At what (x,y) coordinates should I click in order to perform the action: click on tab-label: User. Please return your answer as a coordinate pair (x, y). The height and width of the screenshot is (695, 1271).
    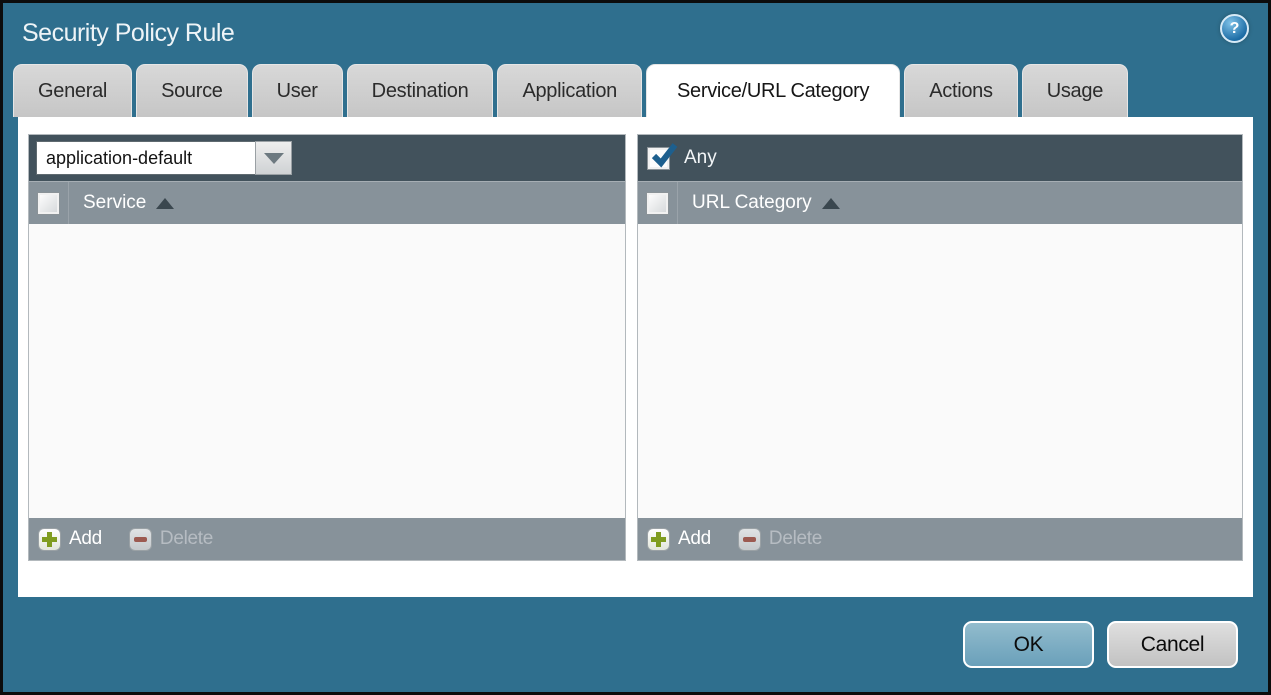
    Looking at the image, I should click on (297, 90).